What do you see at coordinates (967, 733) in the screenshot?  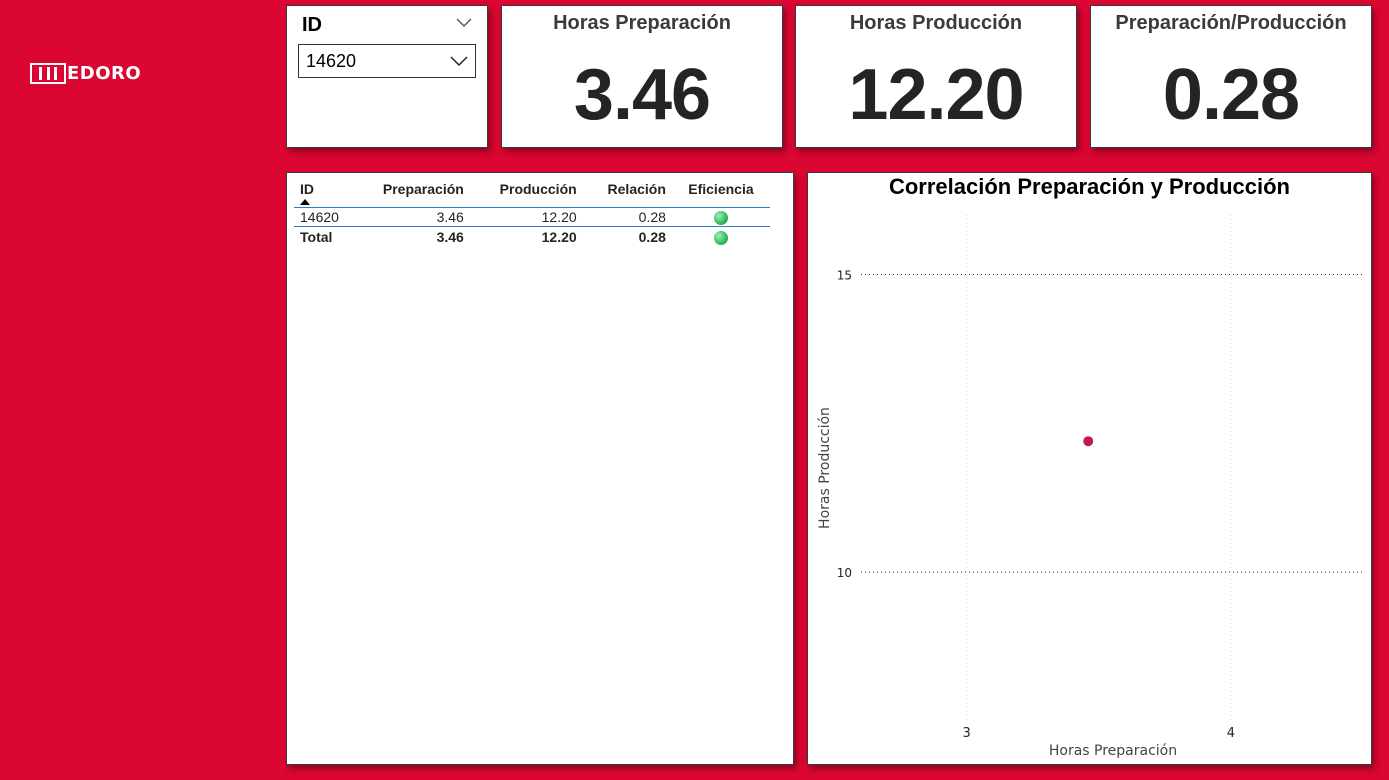 I see `x-tick-label: 3` at bounding box center [967, 733].